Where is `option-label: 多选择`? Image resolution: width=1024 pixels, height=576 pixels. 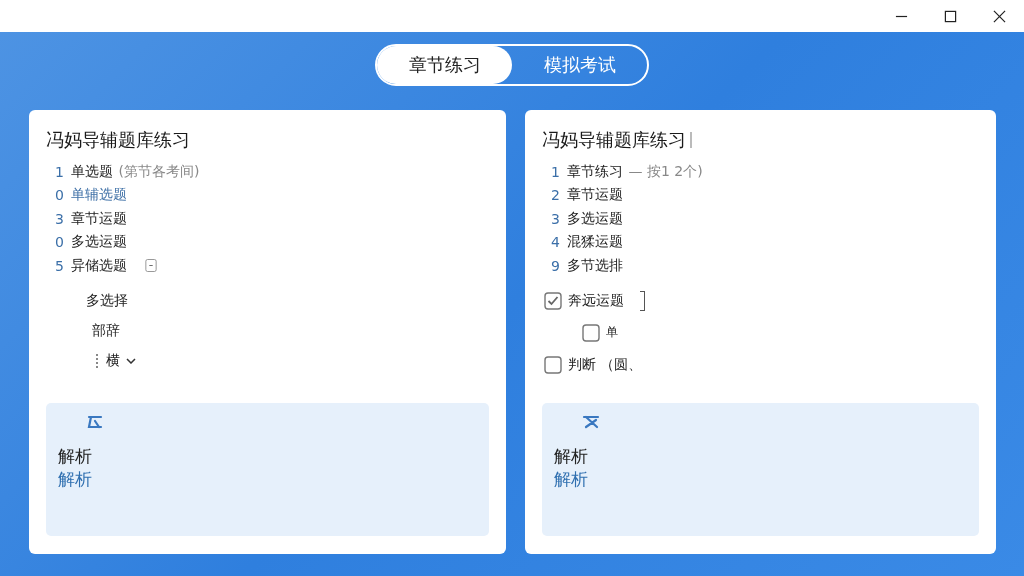
option-label: 多选择 is located at coordinates (106, 300).